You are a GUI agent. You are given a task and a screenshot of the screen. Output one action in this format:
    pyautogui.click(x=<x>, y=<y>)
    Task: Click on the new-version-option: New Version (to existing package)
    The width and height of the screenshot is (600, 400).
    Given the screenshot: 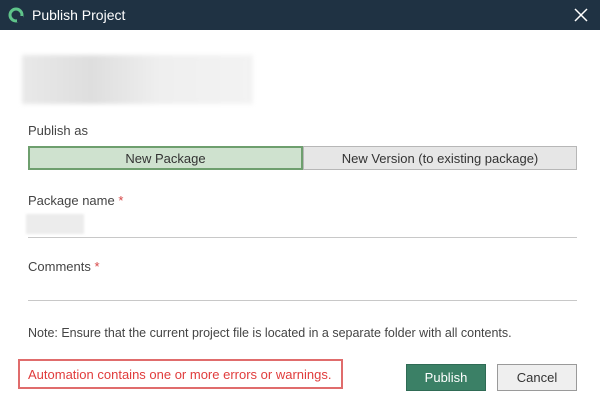 What is the action you would take?
    pyautogui.click(x=440, y=158)
    